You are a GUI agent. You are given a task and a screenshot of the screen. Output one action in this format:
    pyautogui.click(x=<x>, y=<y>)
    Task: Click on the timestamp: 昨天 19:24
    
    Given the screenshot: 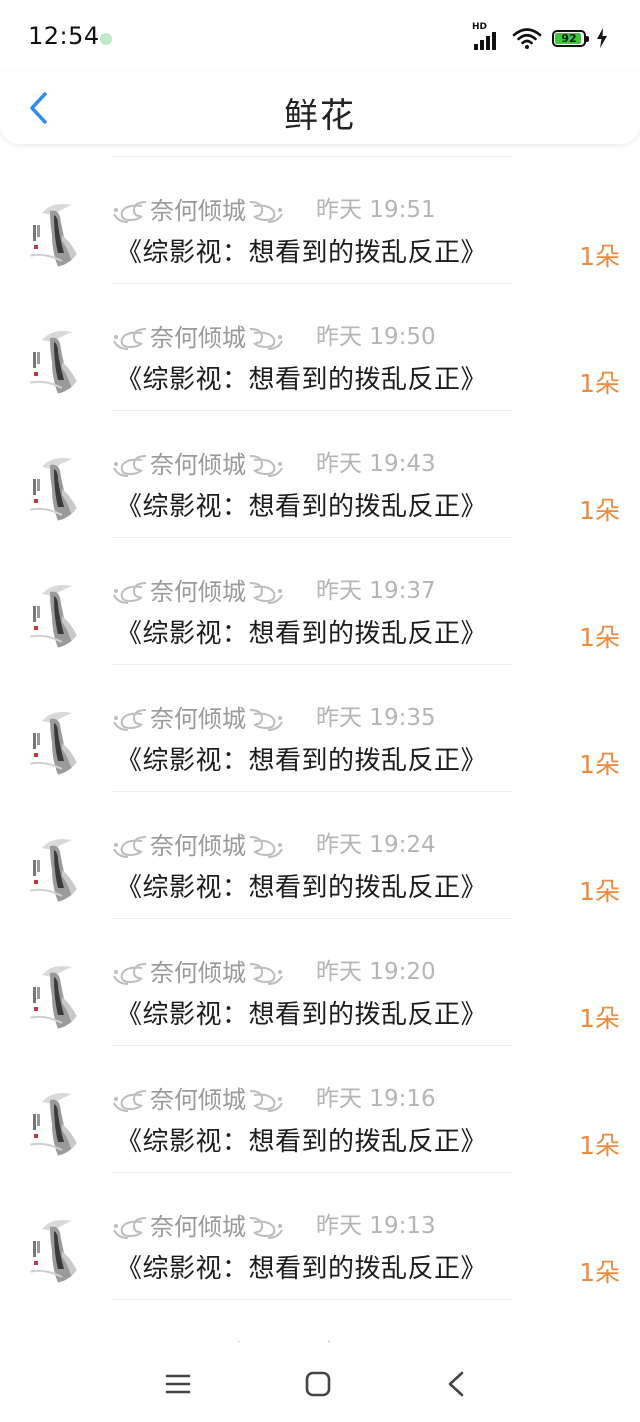 What is the action you would take?
    pyautogui.click(x=376, y=845)
    